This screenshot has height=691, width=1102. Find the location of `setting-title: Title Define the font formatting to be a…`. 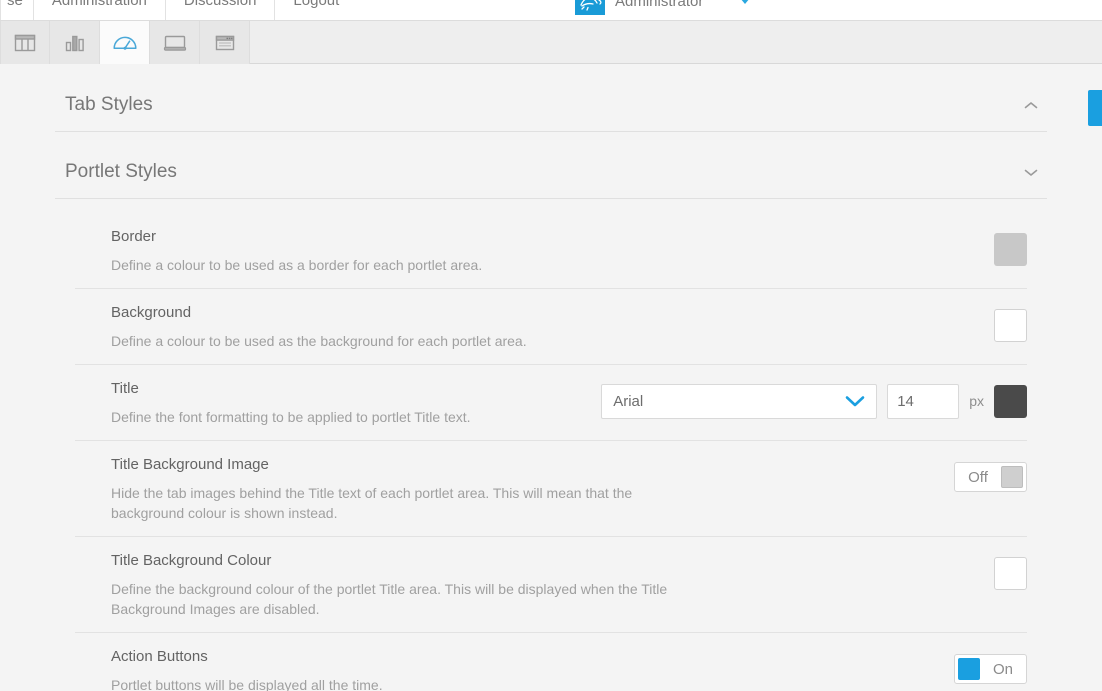

setting-title: Title Define the font formatting to be a… is located at coordinates (551, 403).